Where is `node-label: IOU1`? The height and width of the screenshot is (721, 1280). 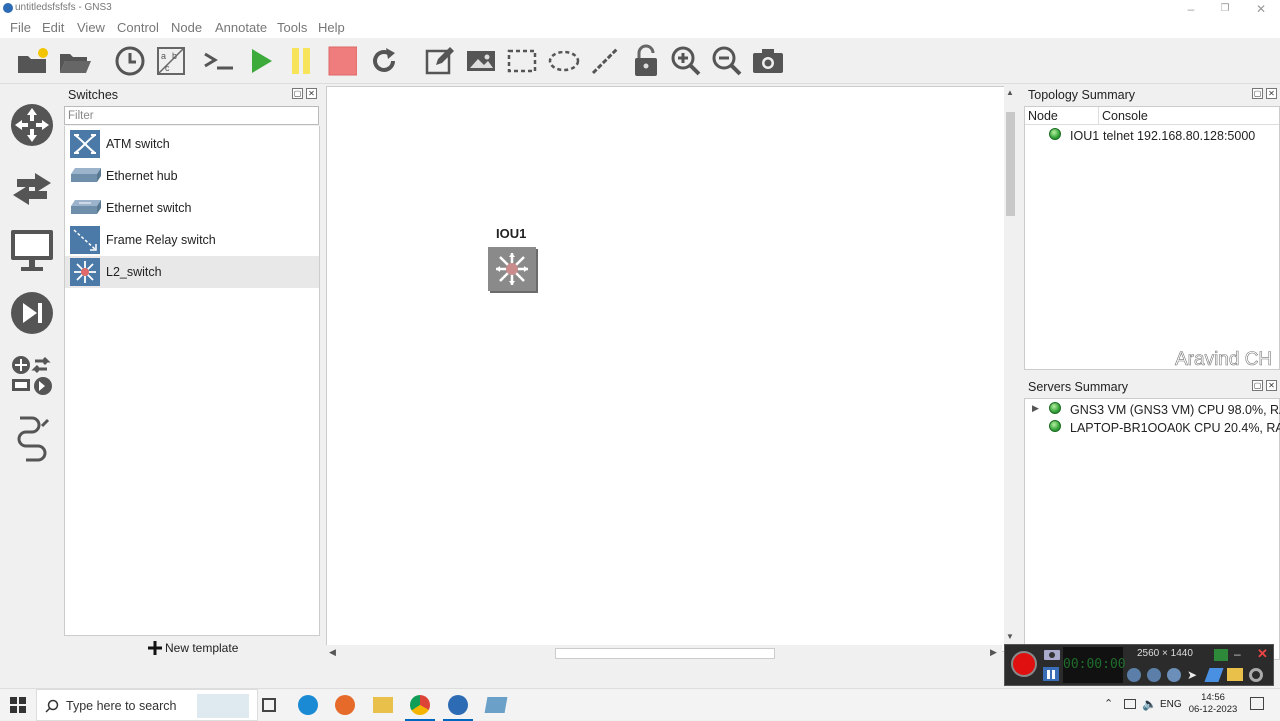 node-label: IOU1 is located at coordinates (511, 233).